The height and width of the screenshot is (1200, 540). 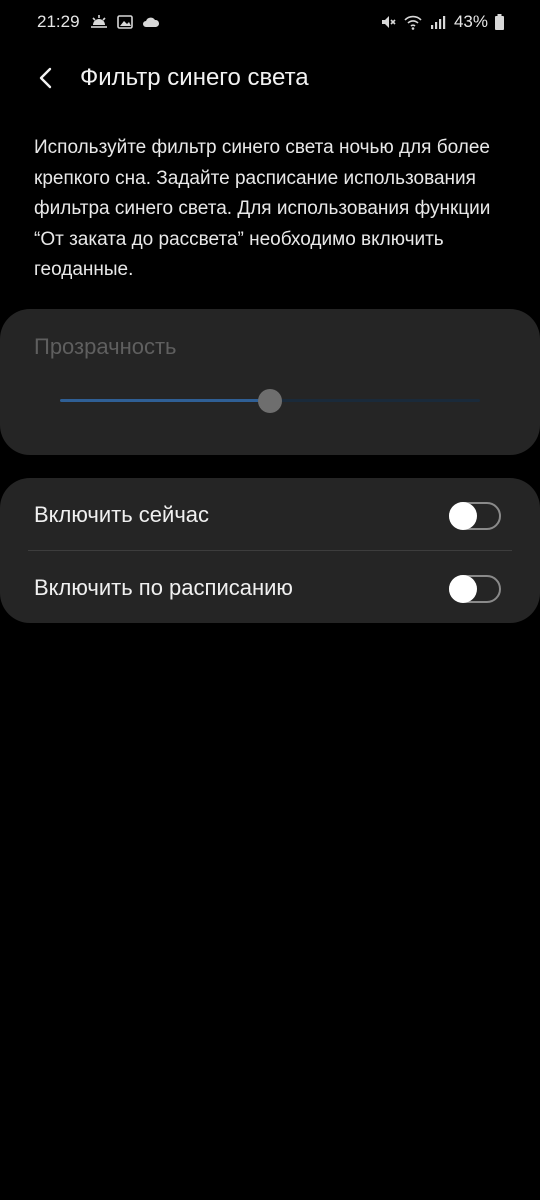 What do you see at coordinates (163, 587) in the screenshot?
I see `toggle-label-schedule: Включить по расписанию` at bounding box center [163, 587].